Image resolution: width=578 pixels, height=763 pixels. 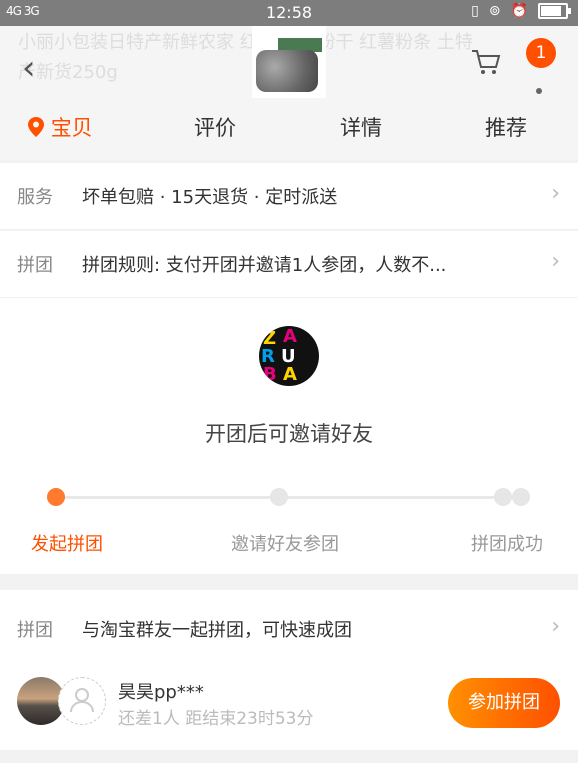 I want to click on service-row: 服务 坏单包赔 · 15天退货 · 定时派送 ›, so click(x=289, y=196).